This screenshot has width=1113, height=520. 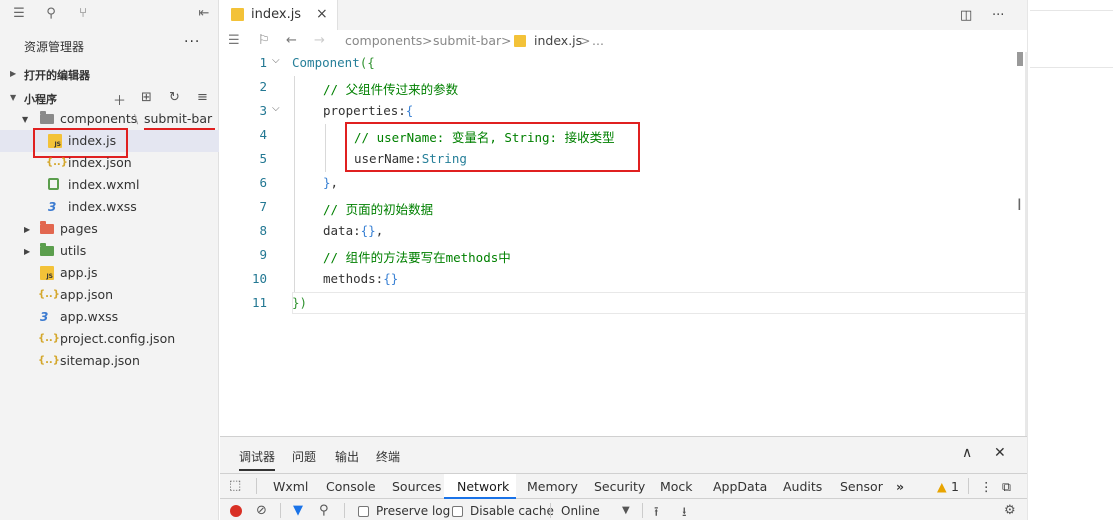 What do you see at coordinates (204, 14) in the screenshot?
I see `collapse-sidebar-icon: ⇤` at bounding box center [204, 14].